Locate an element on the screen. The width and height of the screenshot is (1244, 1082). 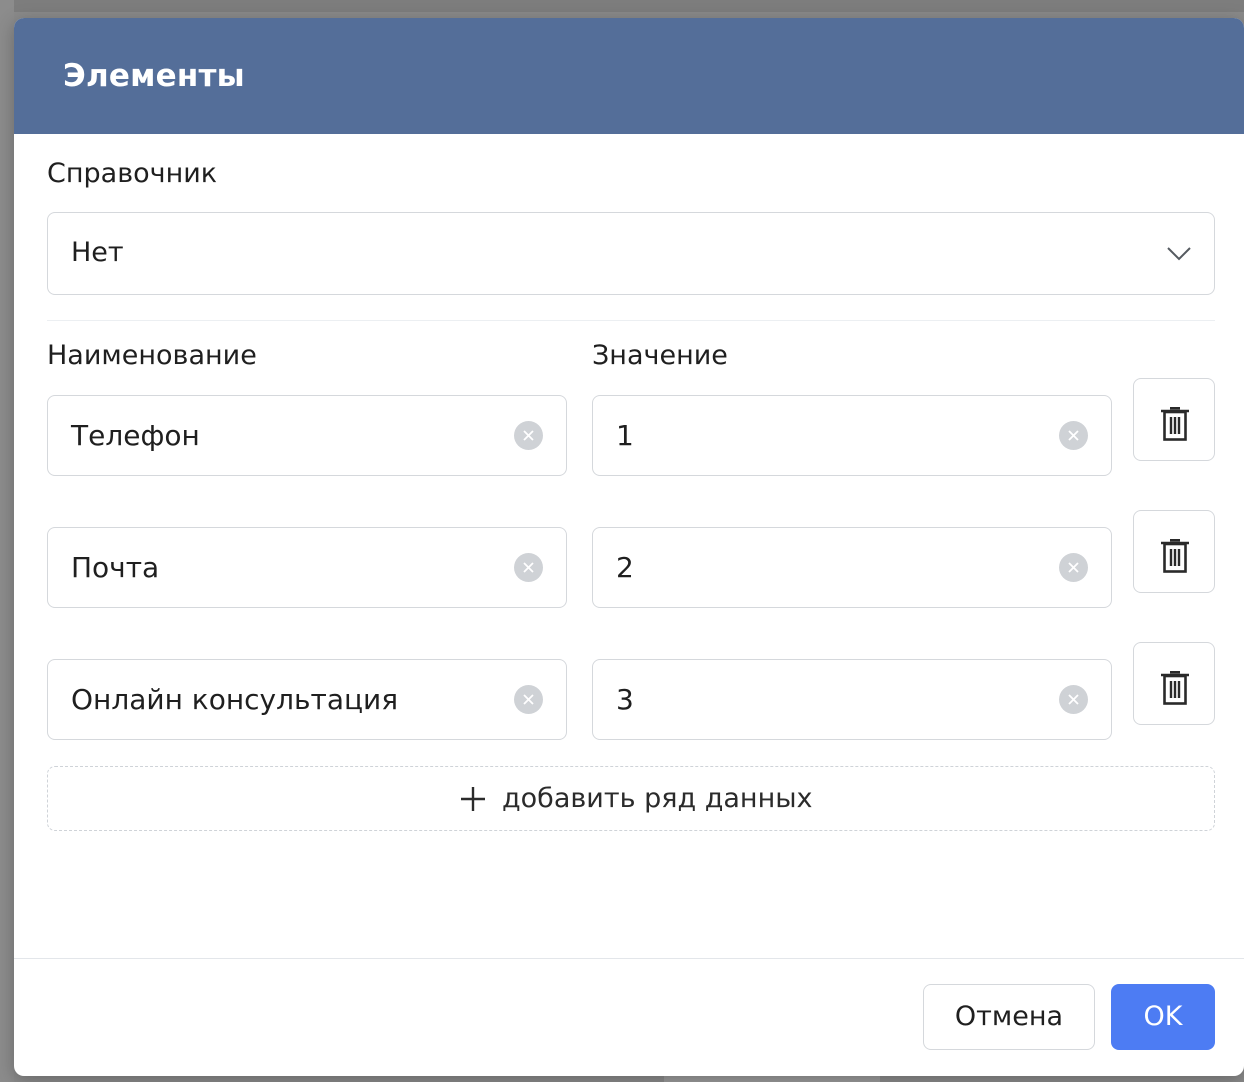
row-value-input: 3 is located at coordinates (852, 699).